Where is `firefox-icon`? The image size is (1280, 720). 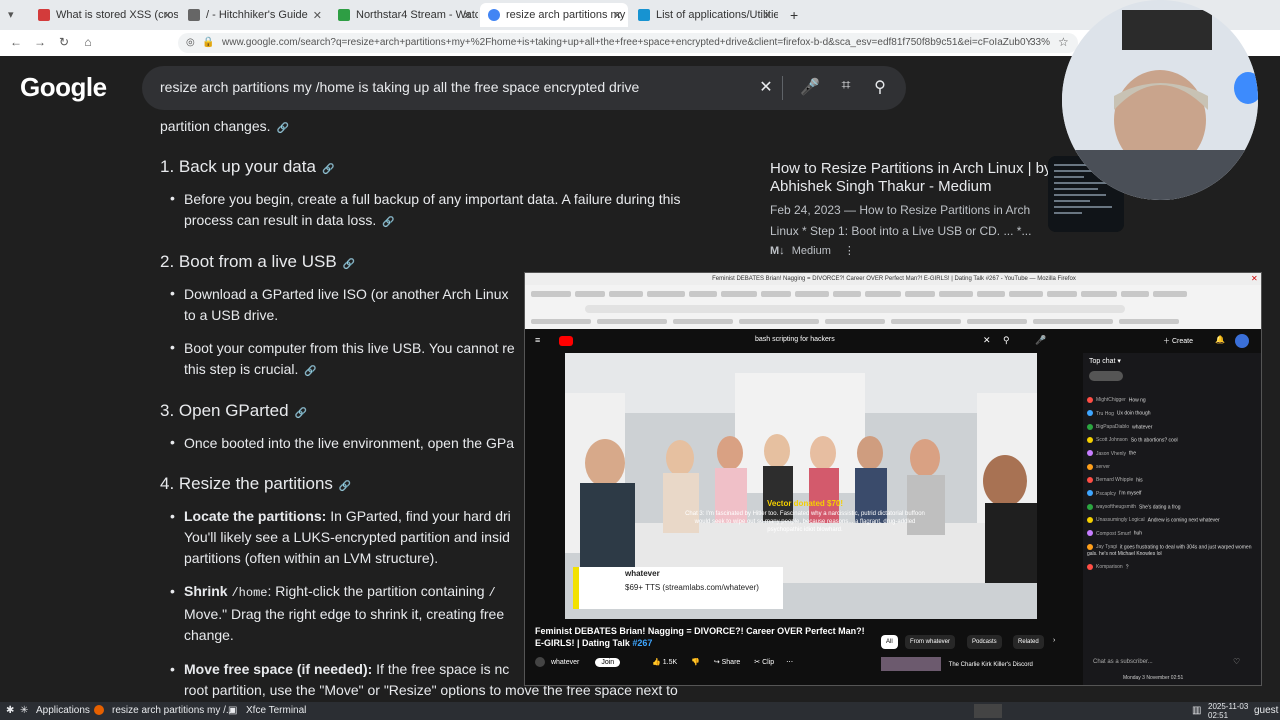 firefox-icon is located at coordinates (99, 710).